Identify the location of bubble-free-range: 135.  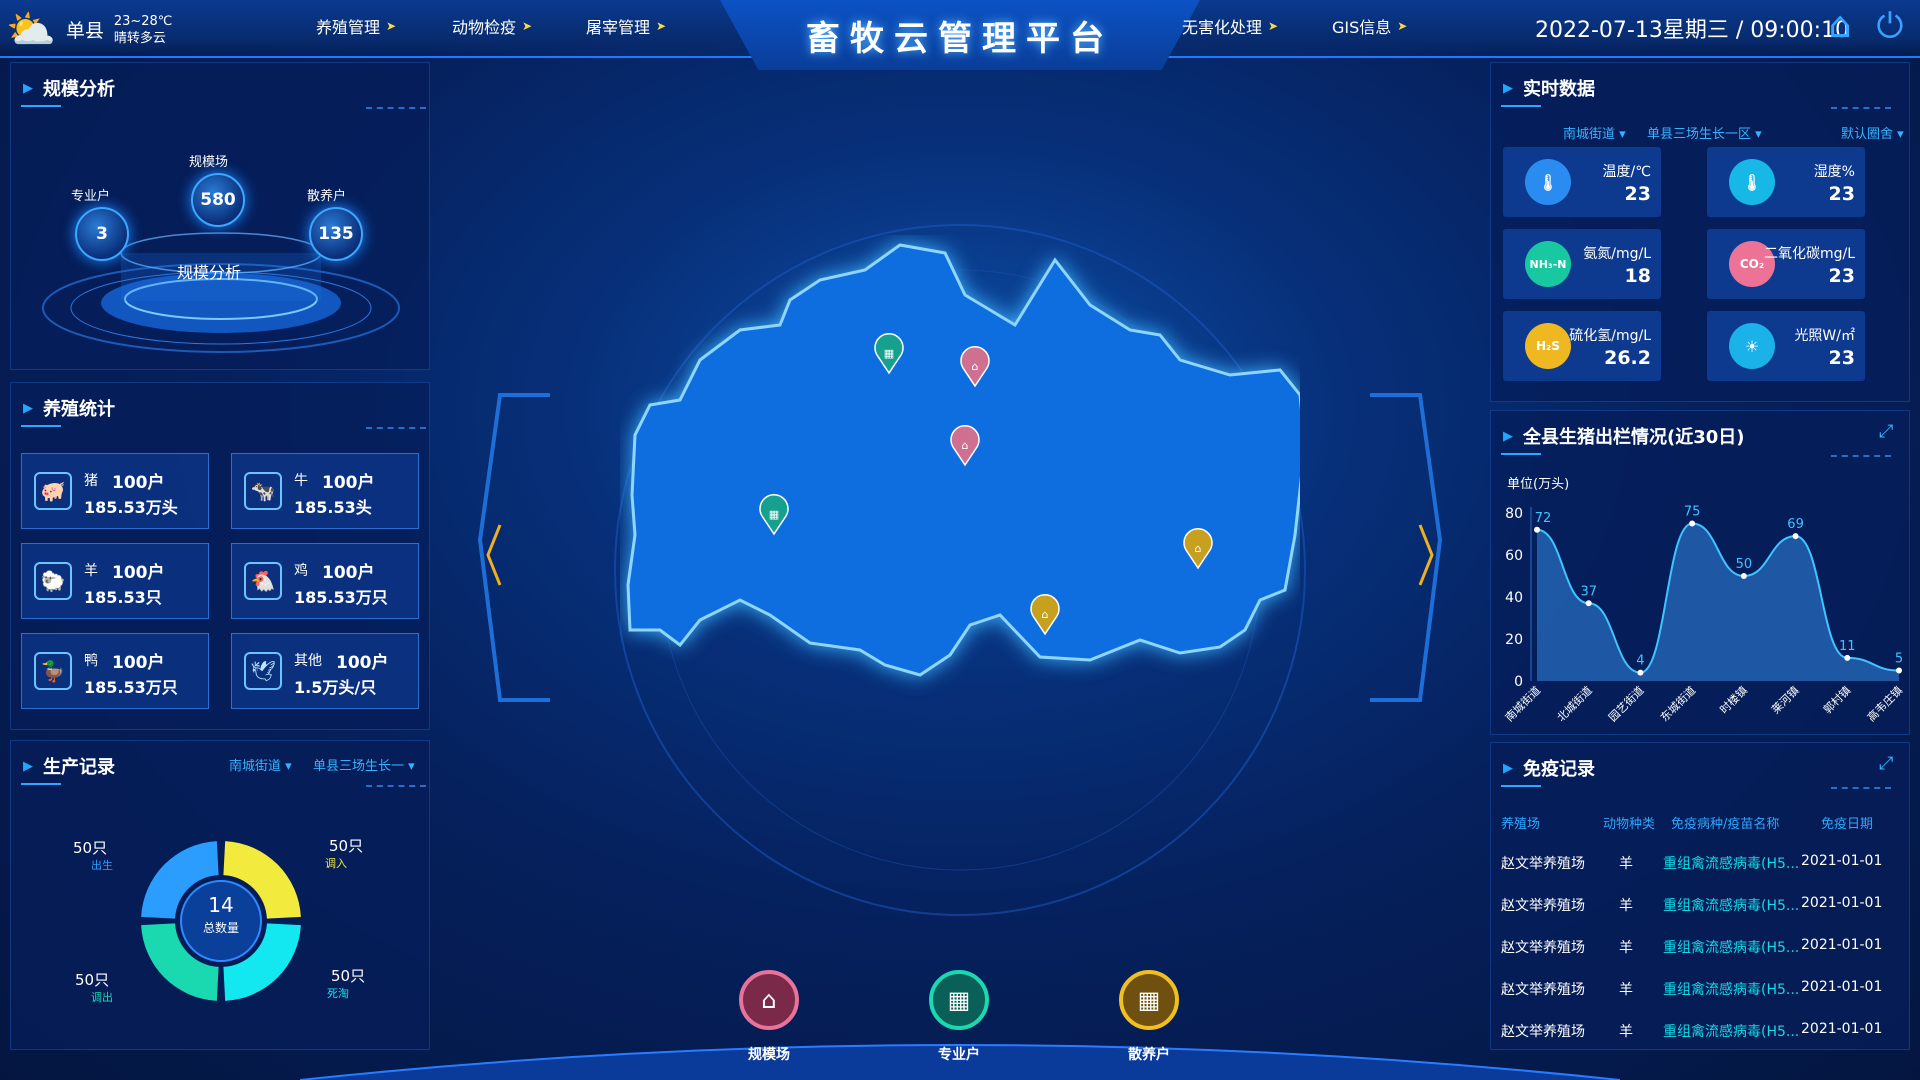
(336, 234).